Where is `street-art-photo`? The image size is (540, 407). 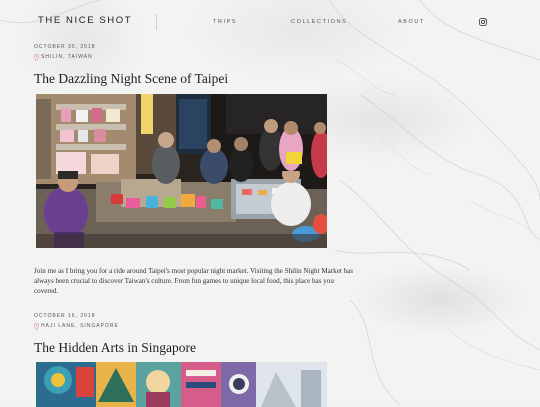
street-art-photo is located at coordinates (181, 384).